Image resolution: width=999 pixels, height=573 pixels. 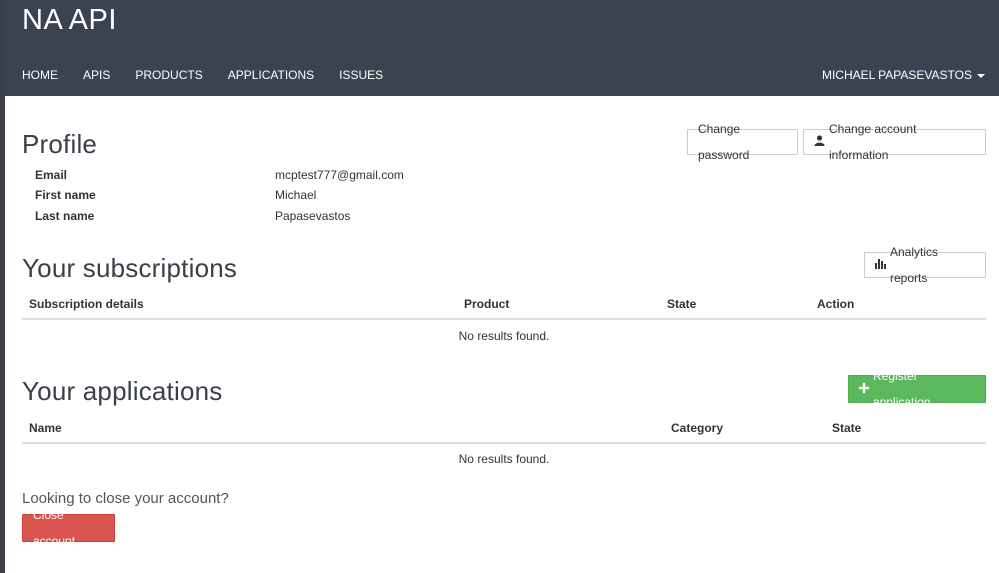 What do you see at coordinates (54, 528) in the screenshot?
I see `close-account-label: Close account` at bounding box center [54, 528].